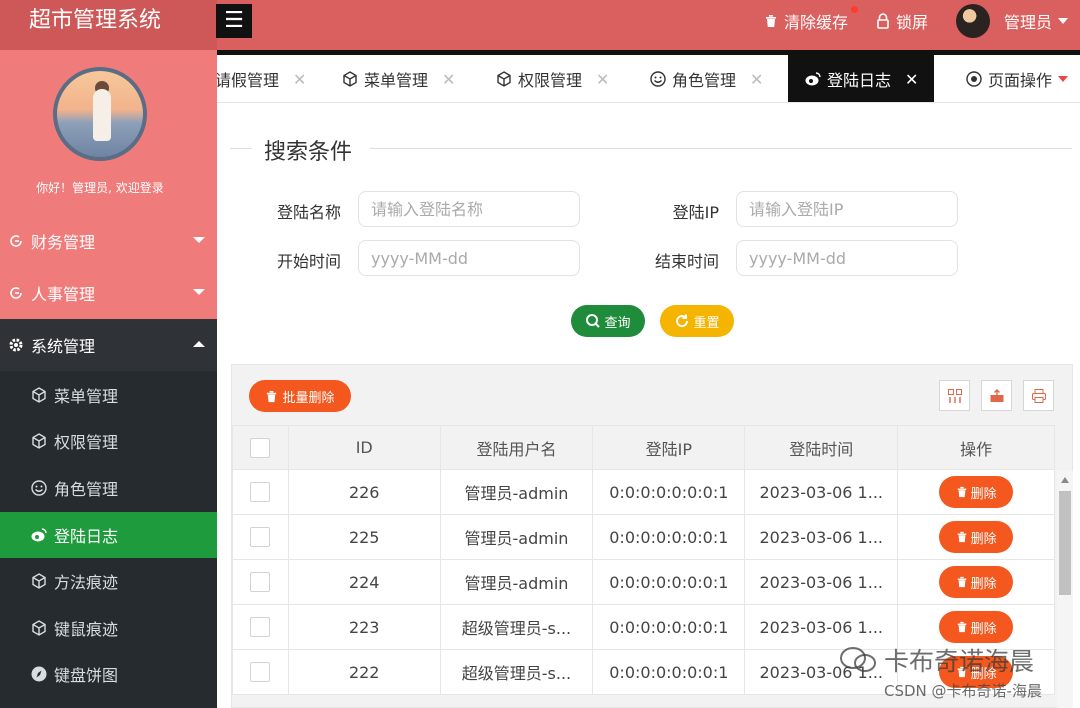  I want to click on export-icon, so click(996, 395).